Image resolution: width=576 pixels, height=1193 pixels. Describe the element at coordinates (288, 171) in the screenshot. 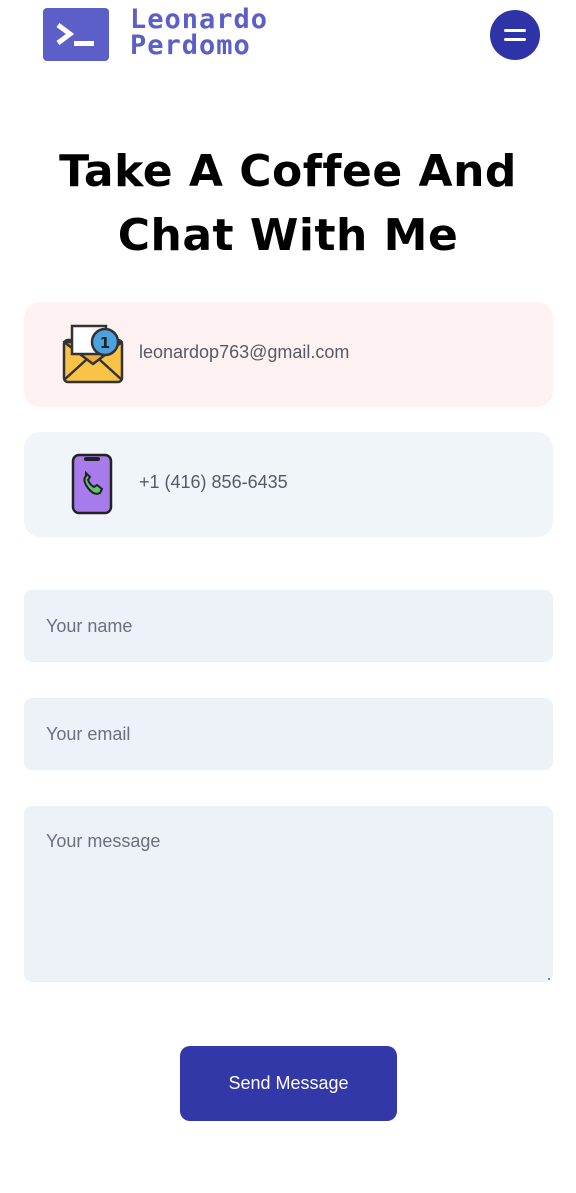

I see `page-title-line1: Take A Coffee And` at that location.